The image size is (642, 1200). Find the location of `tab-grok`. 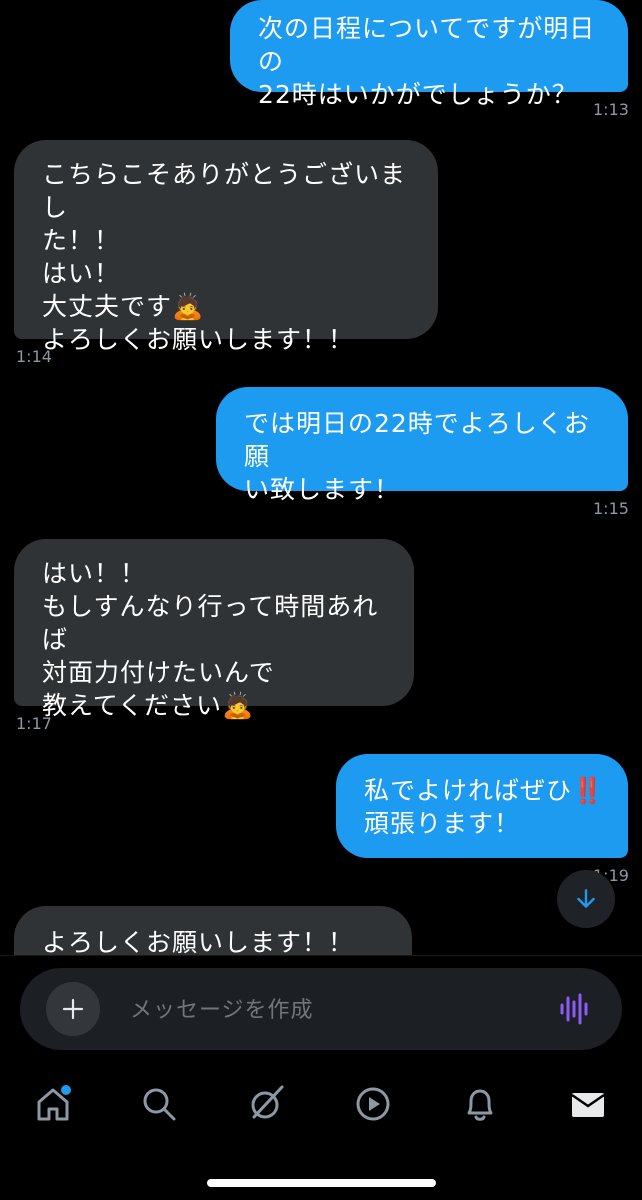

tab-grok is located at coordinates (266, 1104).